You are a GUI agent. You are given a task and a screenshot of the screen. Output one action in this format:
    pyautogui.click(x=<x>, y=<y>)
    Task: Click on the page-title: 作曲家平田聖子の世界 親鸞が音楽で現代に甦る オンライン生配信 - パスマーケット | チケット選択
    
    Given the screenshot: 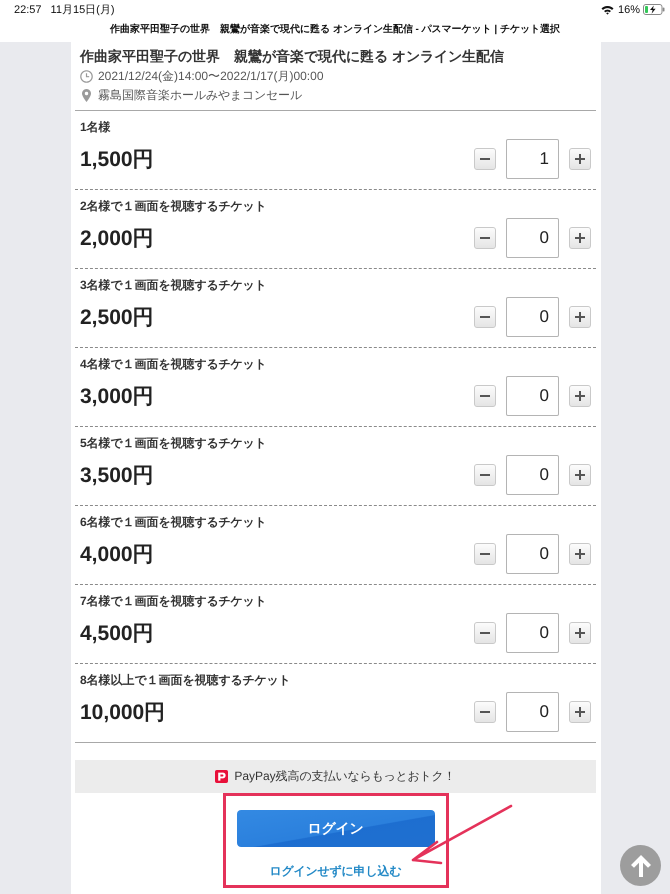 What is the action you would take?
    pyautogui.click(x=335, y=29)
    